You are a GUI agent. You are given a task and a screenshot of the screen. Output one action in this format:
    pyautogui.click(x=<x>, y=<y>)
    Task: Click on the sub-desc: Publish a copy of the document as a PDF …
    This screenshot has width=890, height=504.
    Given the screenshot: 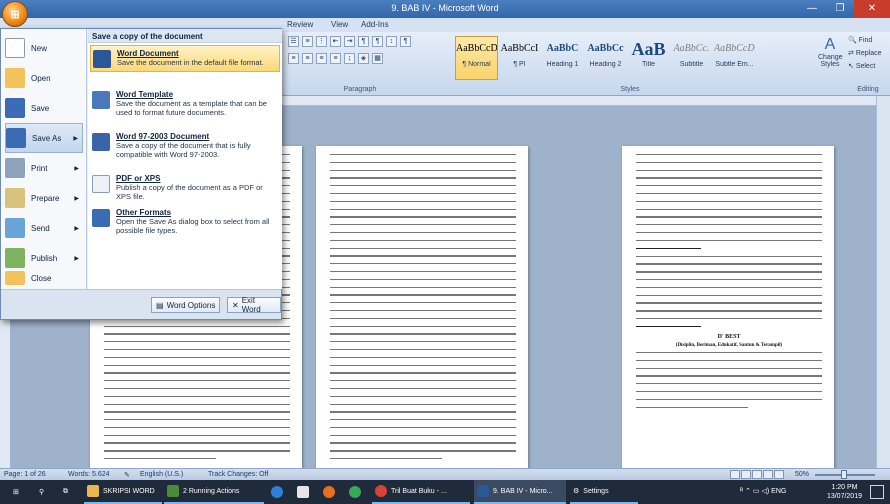 What is the action you would take?
    pyautogui.click(x=189, y=192)
    